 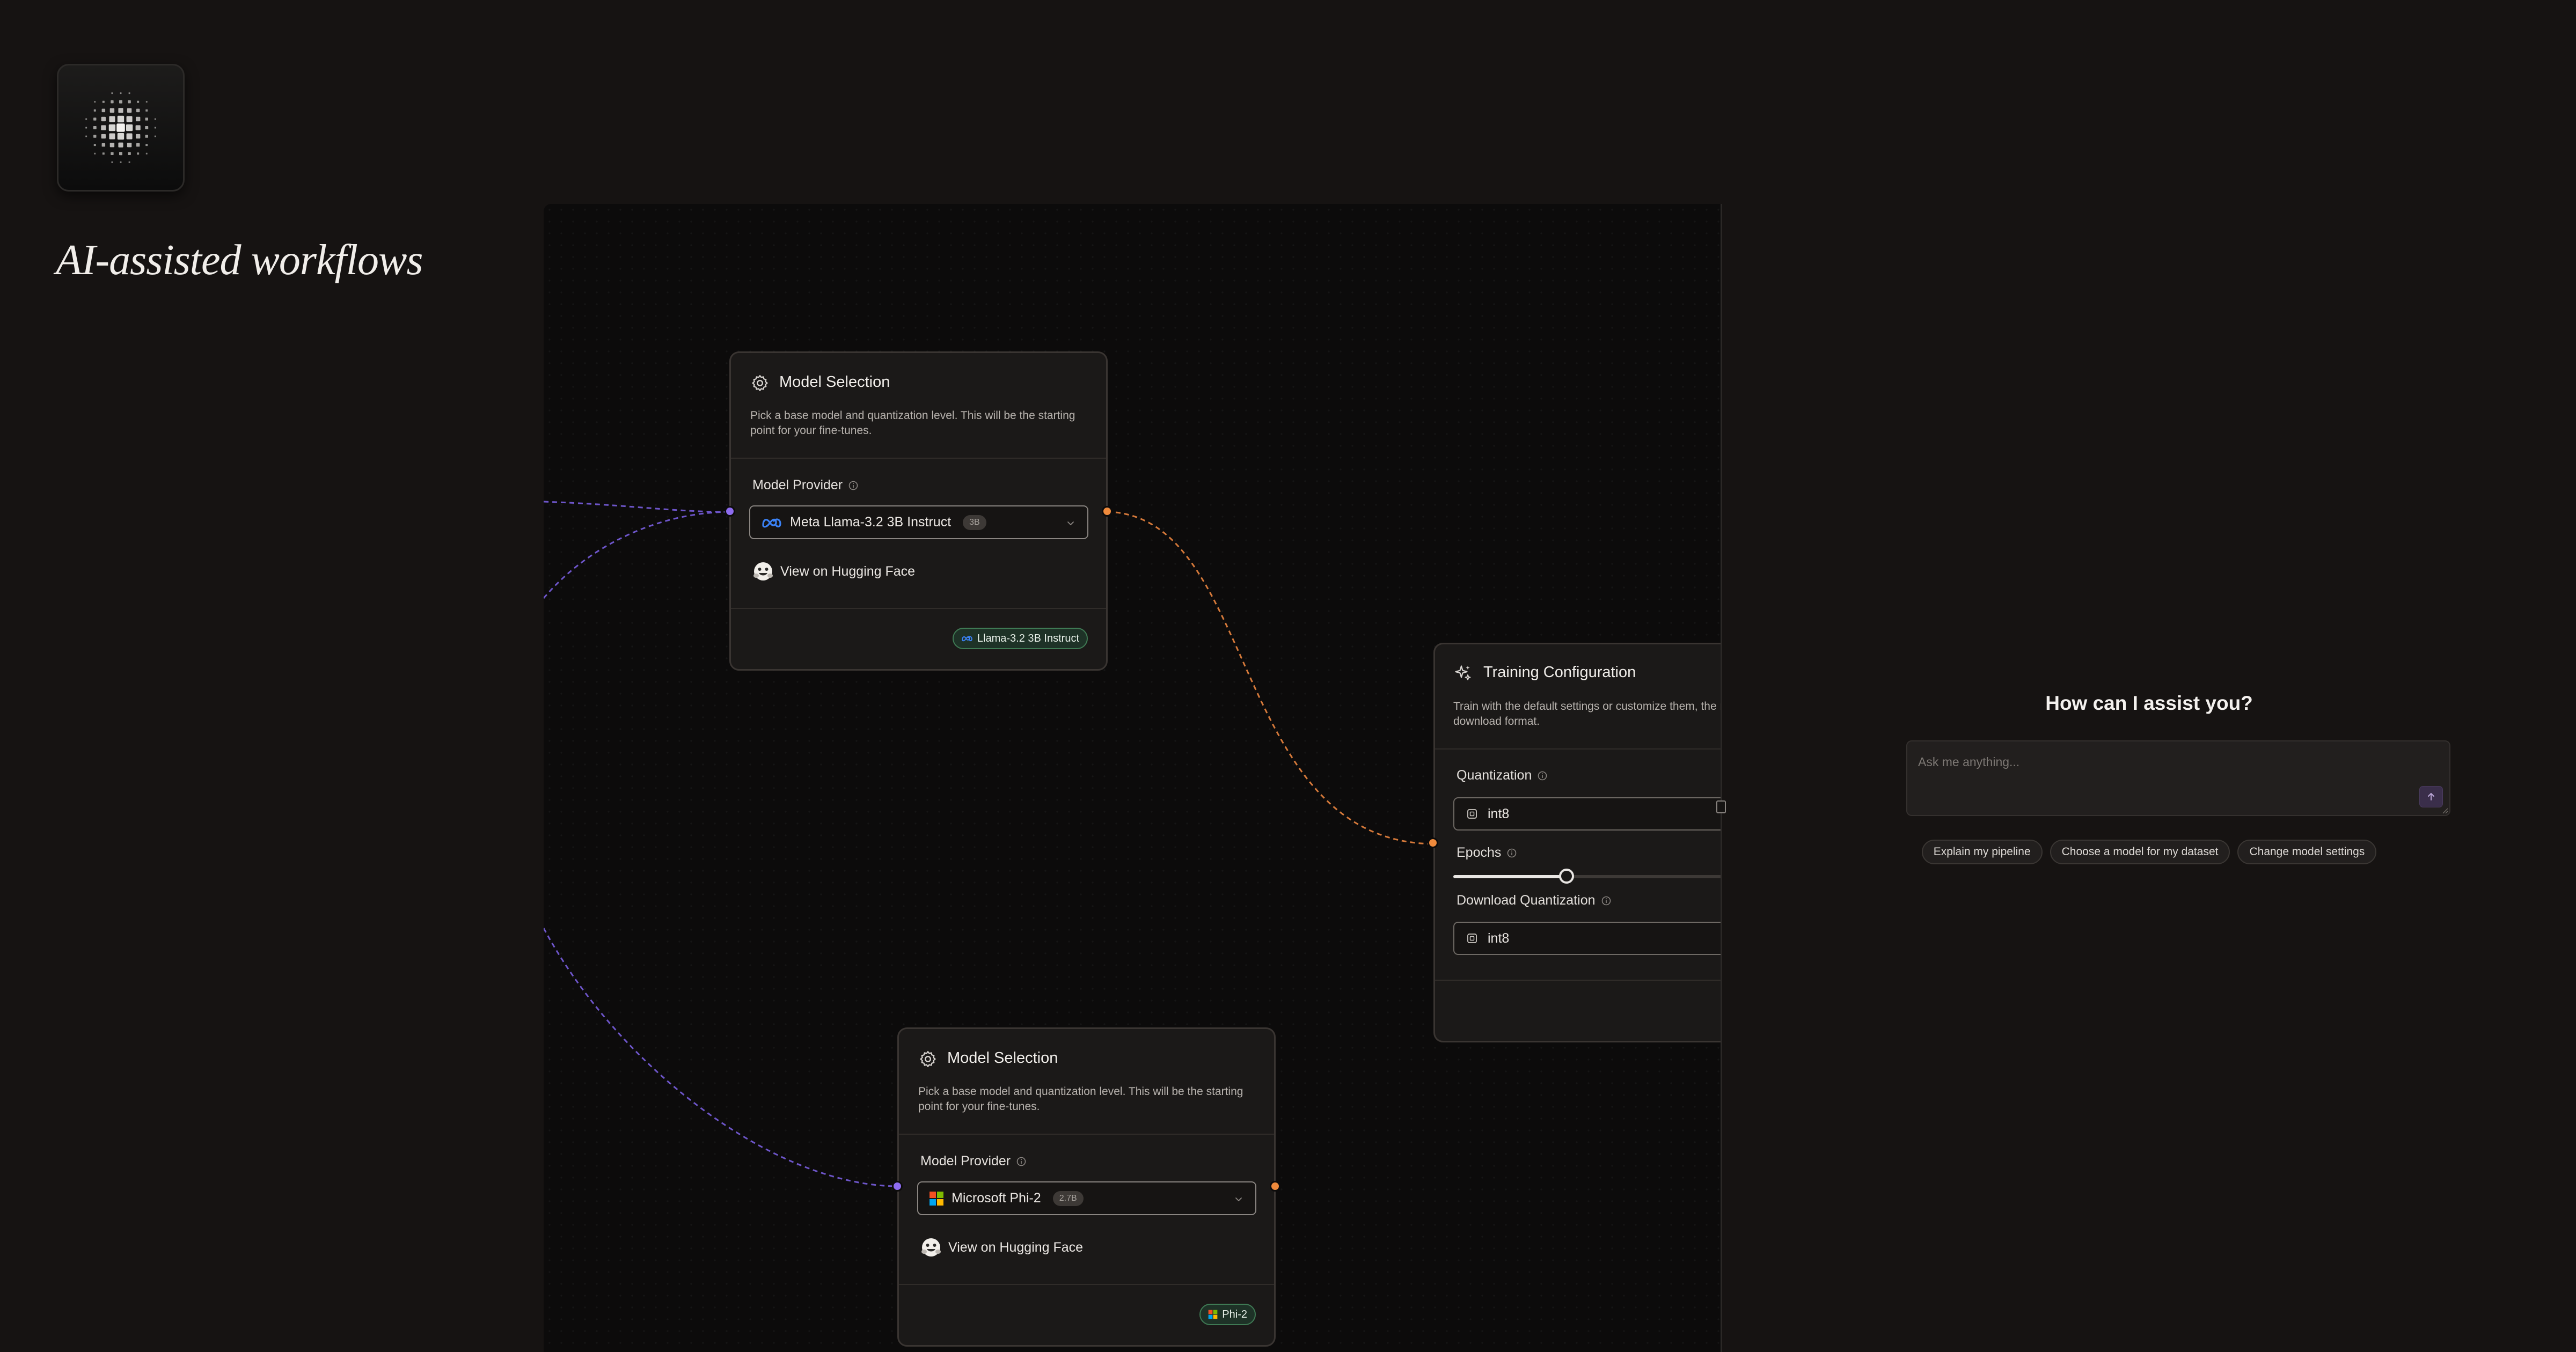 I want to click on divider-drag-handle, so click(x=1721, y=806).